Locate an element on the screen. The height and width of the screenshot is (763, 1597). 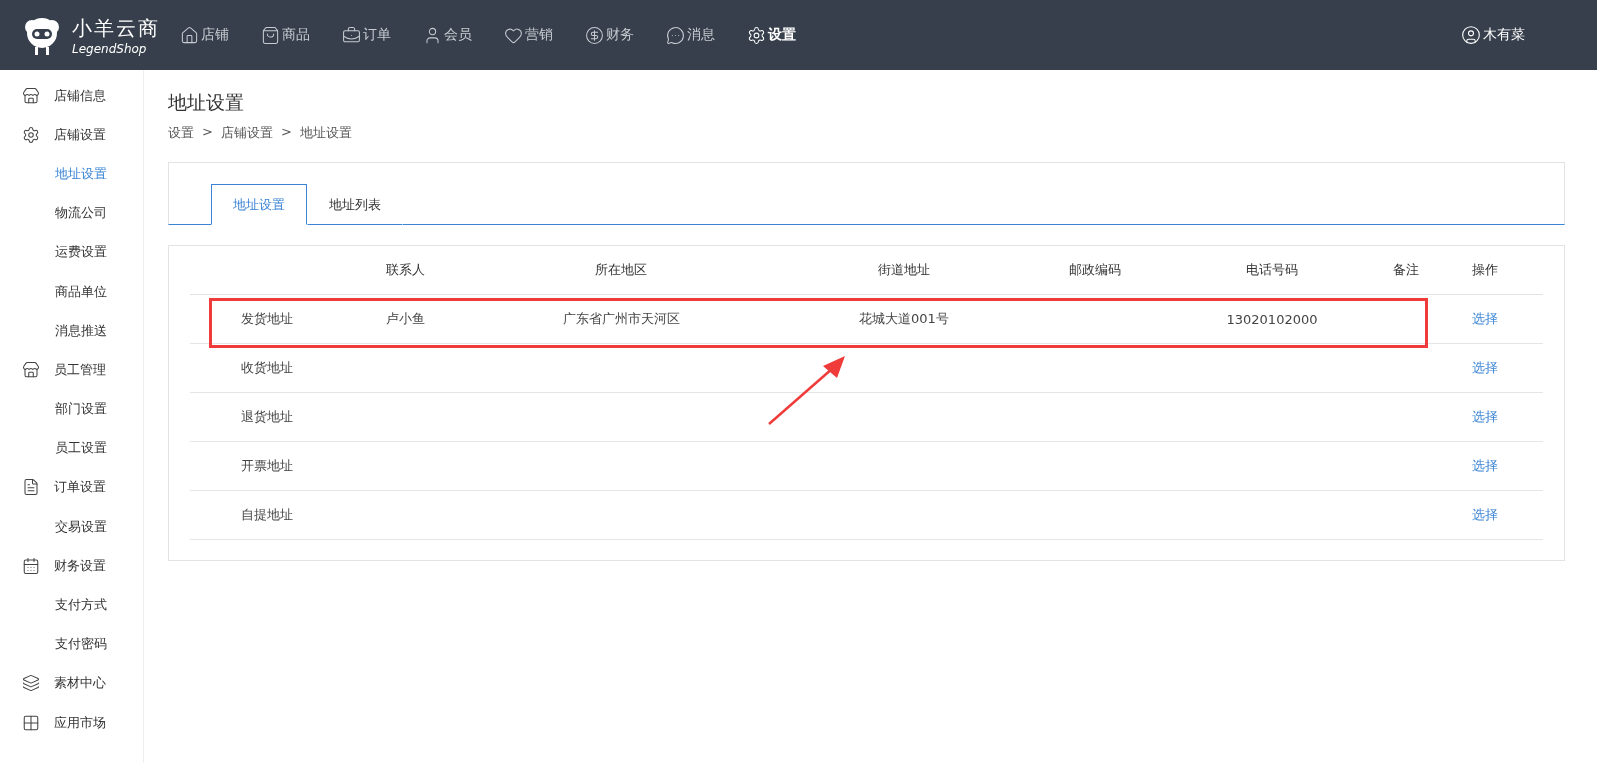
column-header: 街道地址 is located at coordinates (904, 270).